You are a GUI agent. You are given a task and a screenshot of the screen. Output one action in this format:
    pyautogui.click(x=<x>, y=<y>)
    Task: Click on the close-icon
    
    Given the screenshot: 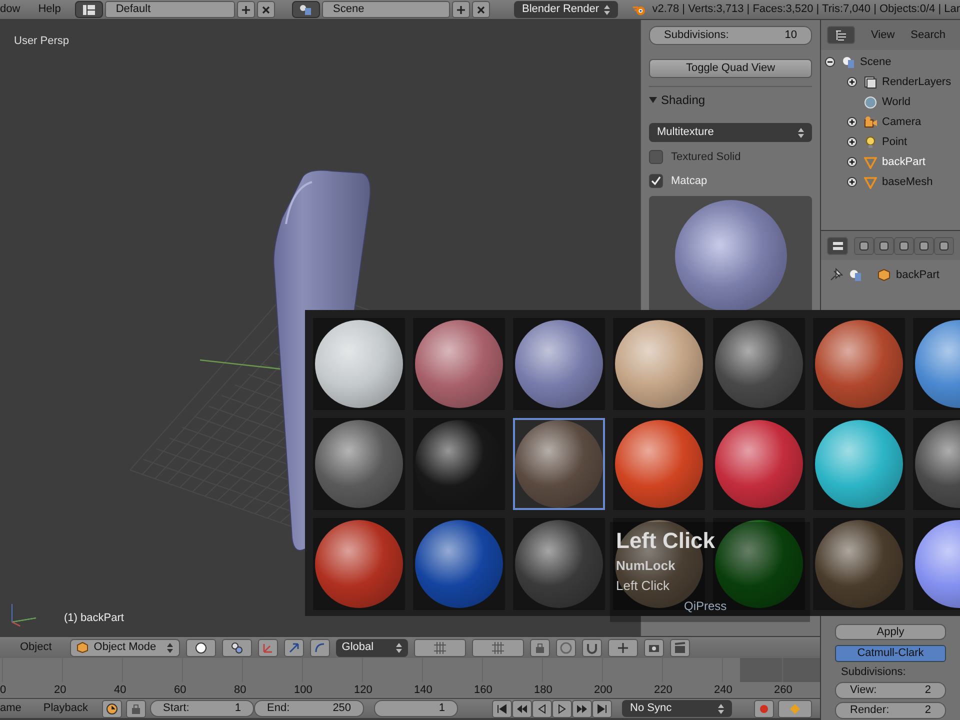 What is the action you would take?
    pyautogui.click(x=265, y=9)
    